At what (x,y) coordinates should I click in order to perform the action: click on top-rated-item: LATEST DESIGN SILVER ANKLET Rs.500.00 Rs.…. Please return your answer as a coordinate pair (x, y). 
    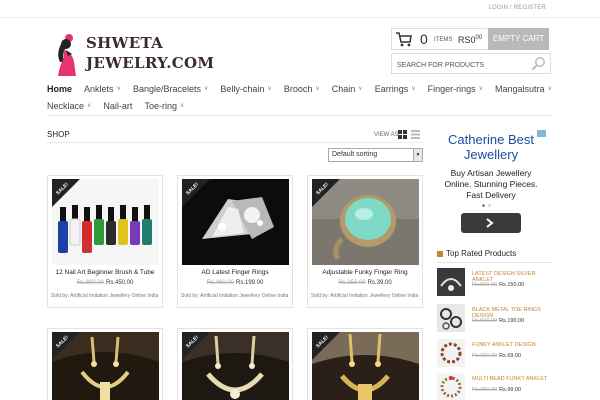
    Looking at the image, I should click on (495, 283).